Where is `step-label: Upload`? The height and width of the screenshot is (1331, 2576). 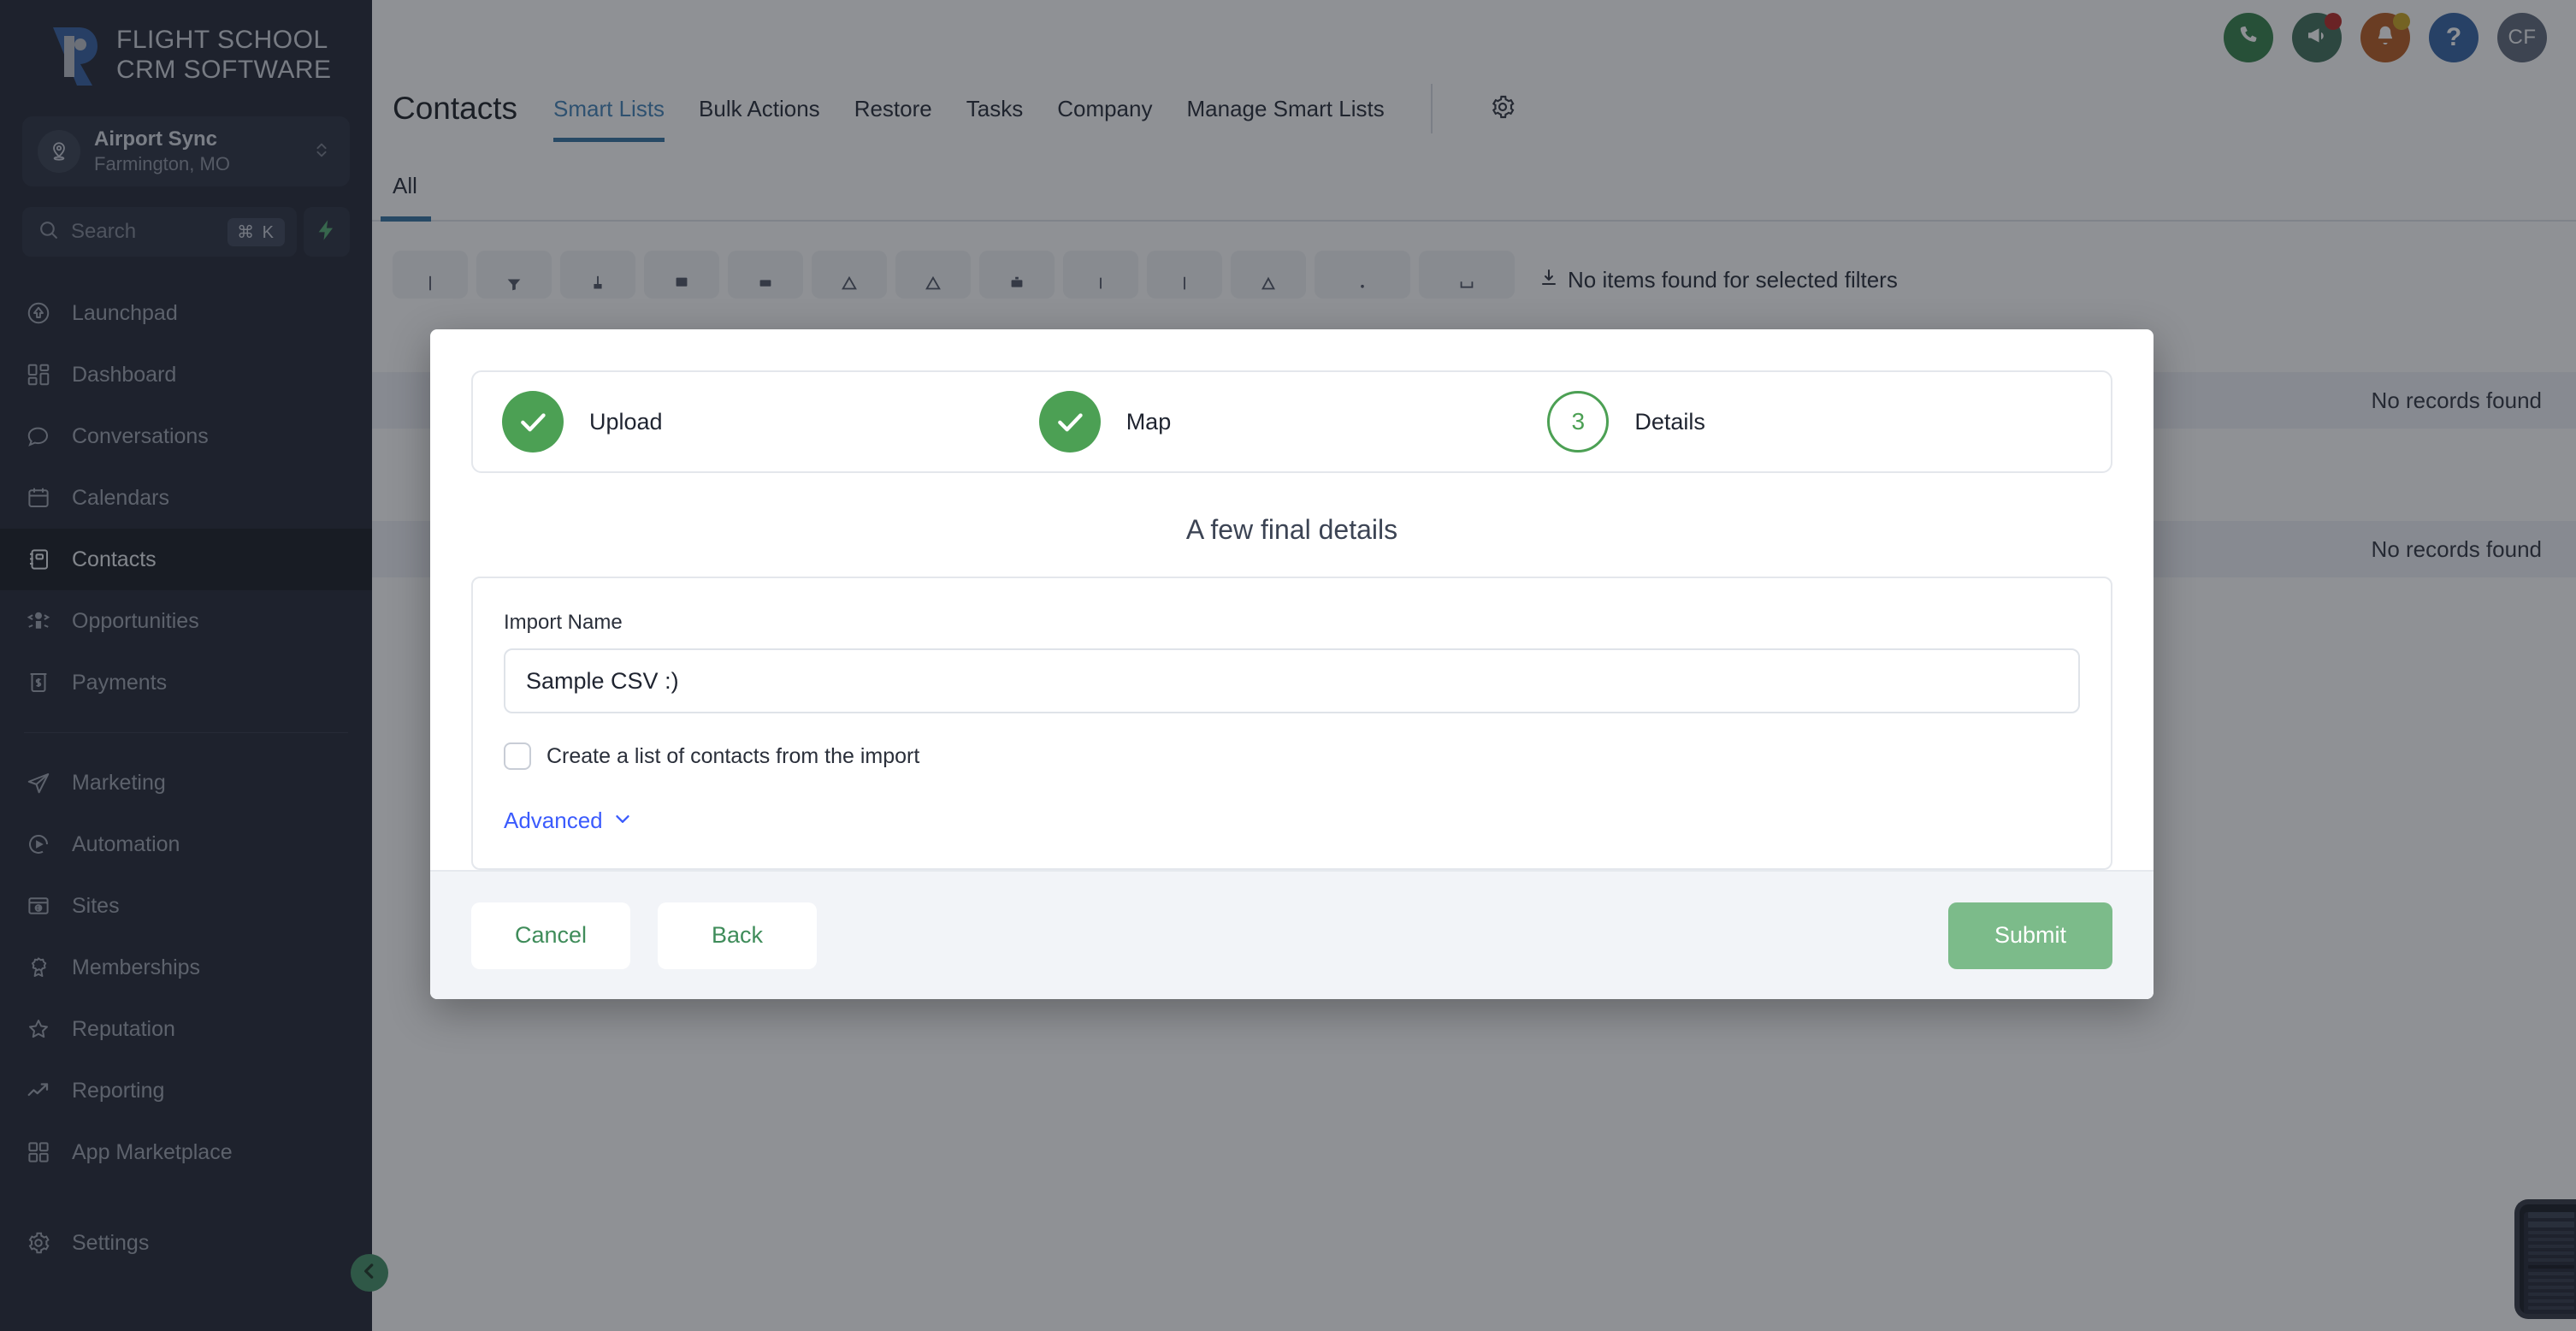
step-label: Upload is located at coordinates (626, 422).